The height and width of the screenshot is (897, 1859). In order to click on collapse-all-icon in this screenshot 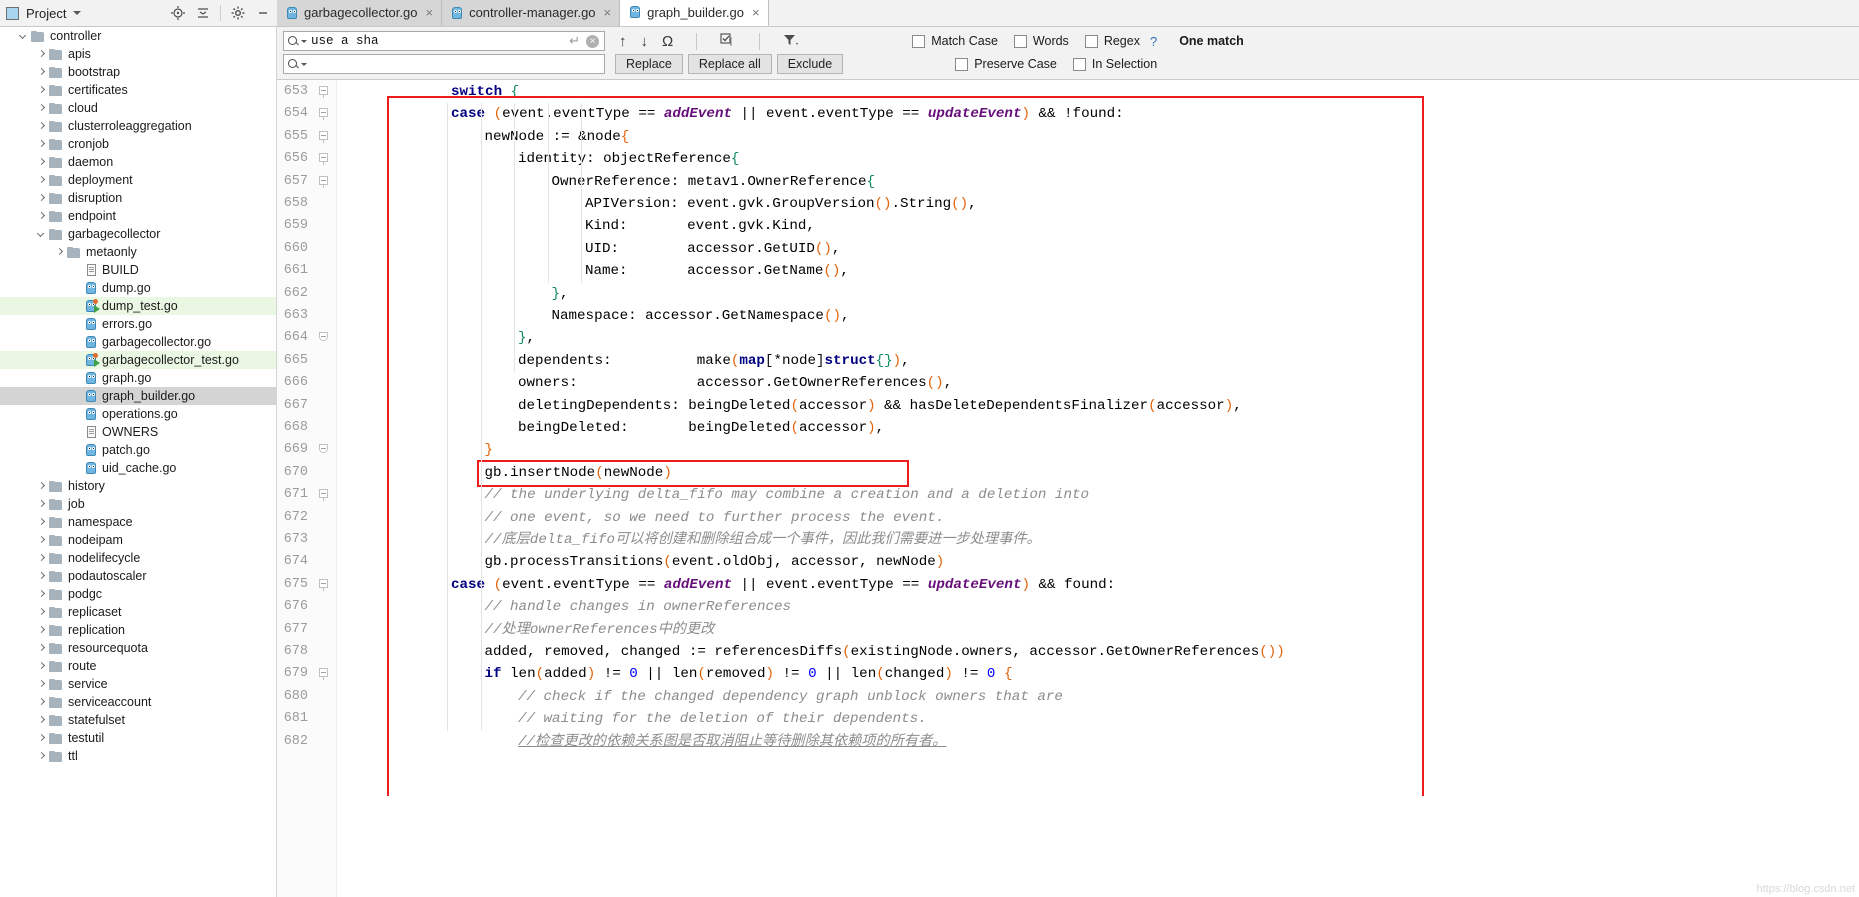, I will do `click(203, 13)`.